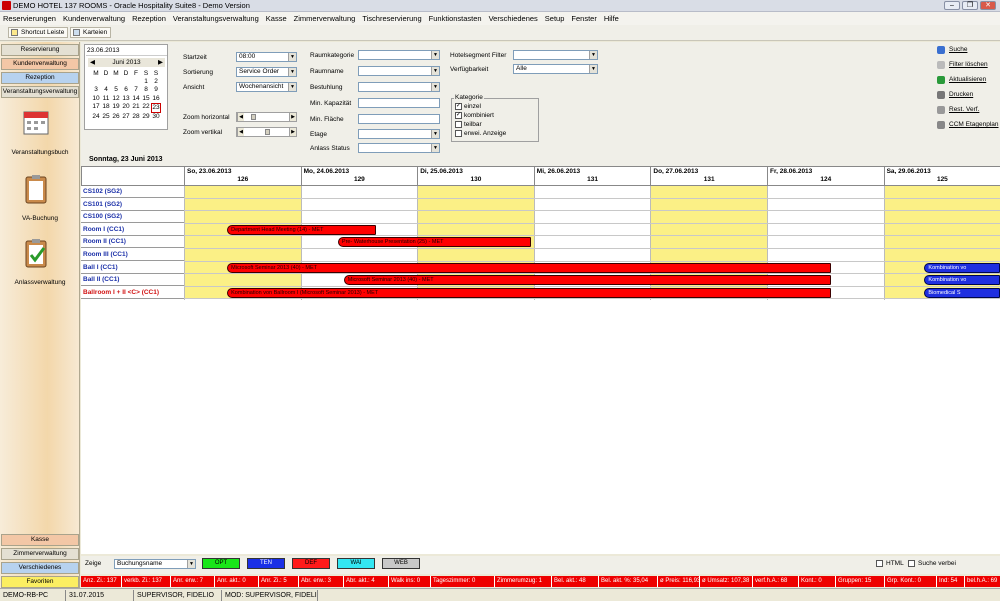 The height and width of the screenshot is (601, 1000). I want to click on kategorie-kombiniert-checkbox: ✓, so click(458, 115).